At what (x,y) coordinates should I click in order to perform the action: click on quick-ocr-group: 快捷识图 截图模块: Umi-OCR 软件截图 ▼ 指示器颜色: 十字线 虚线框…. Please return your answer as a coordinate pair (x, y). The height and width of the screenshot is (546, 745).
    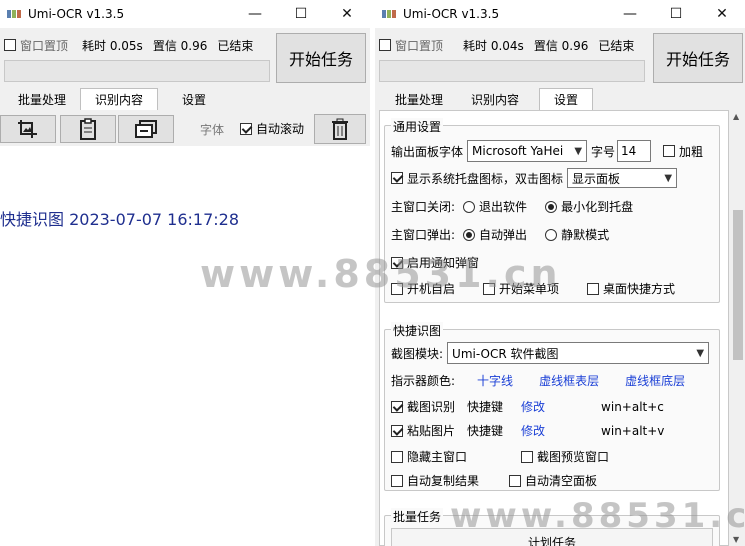
    Looking at the image, I should click on (552, 406).